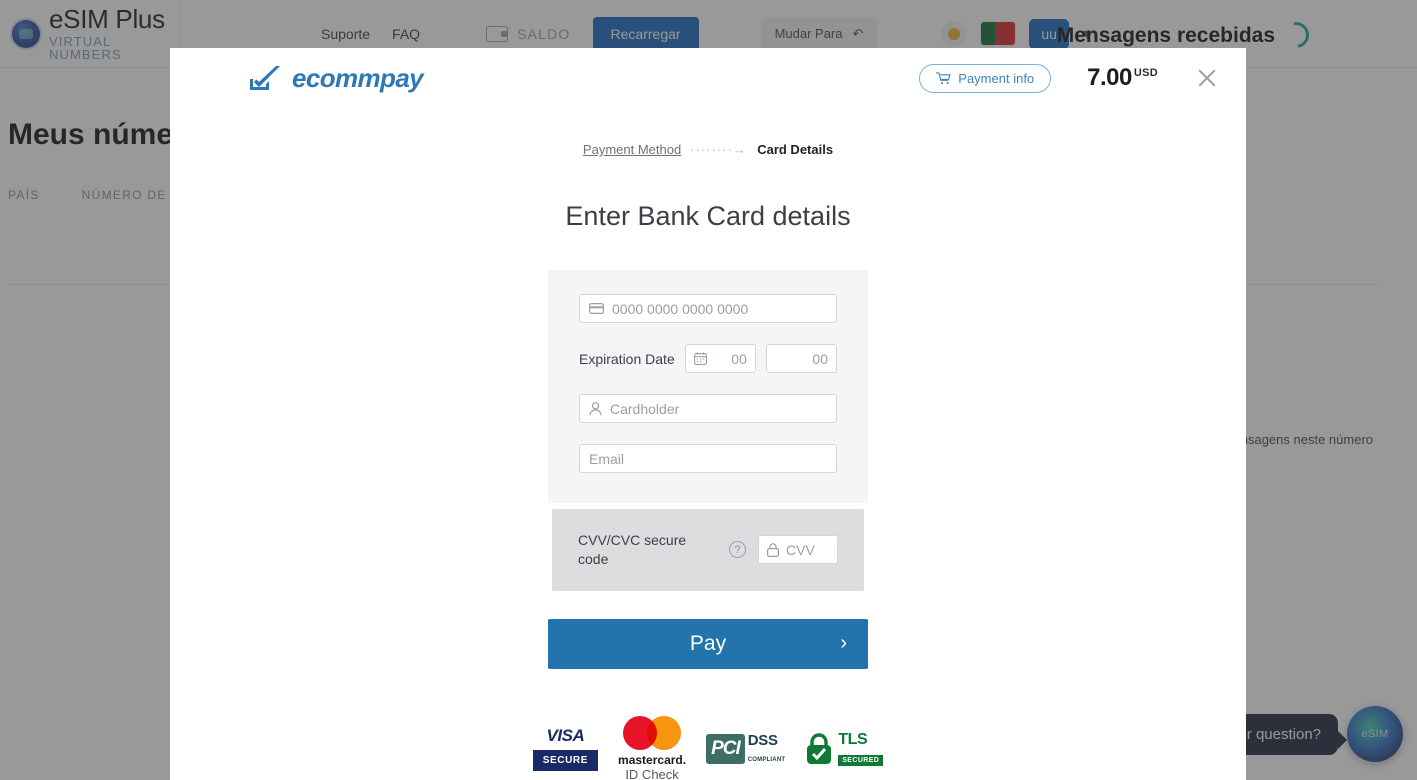 The height and width of the screenshot is (780, 1417). I want to click on credit-card-icon, so click(596, 308).